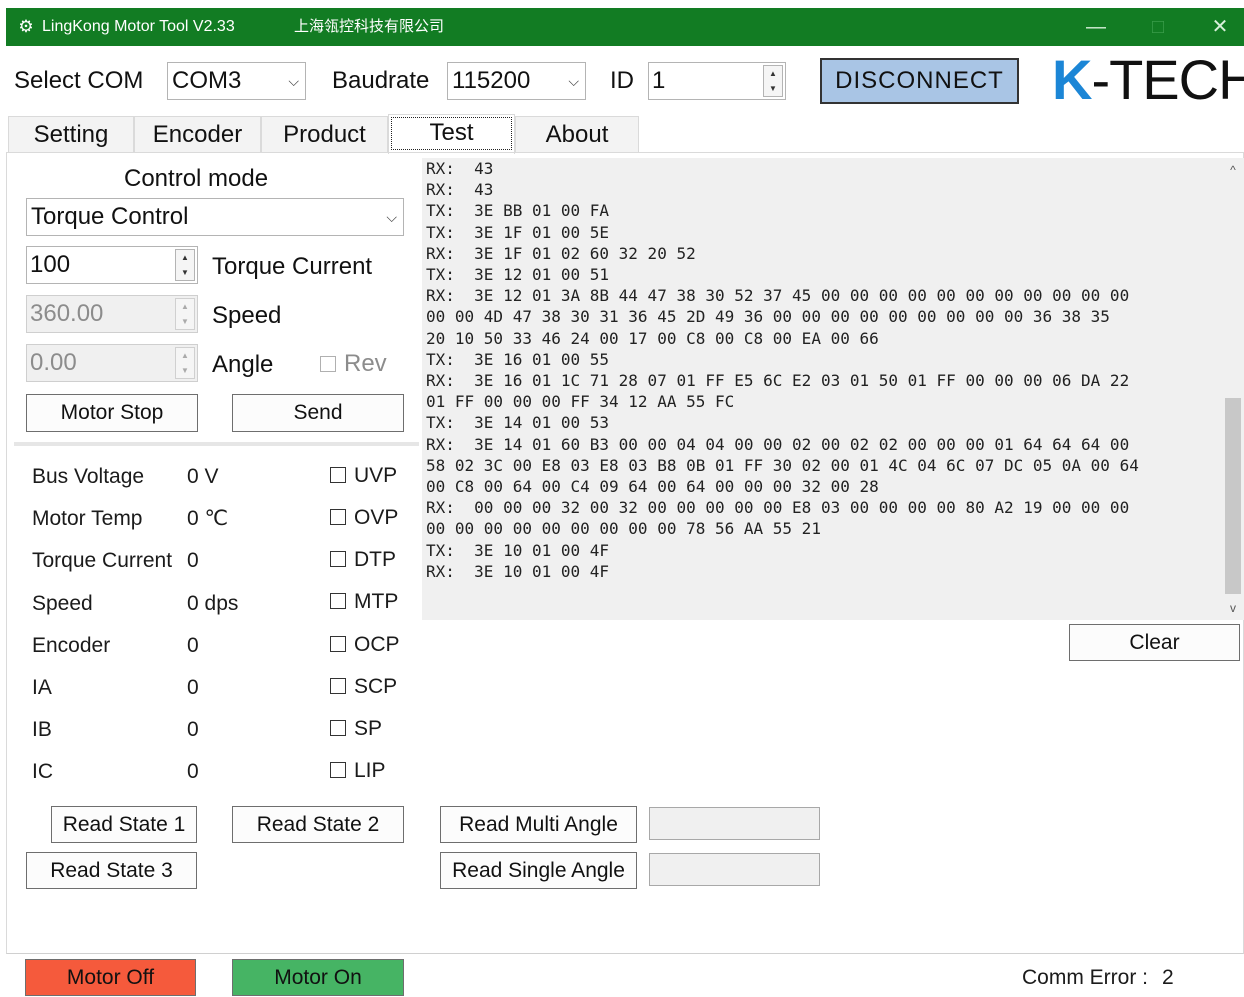 This screenshot has height=997, width=1244. What do you see at coordinates (364, 602) in the screenshot?
I see `mtp-checkbox: MTP` at bounding box center [364, 602].